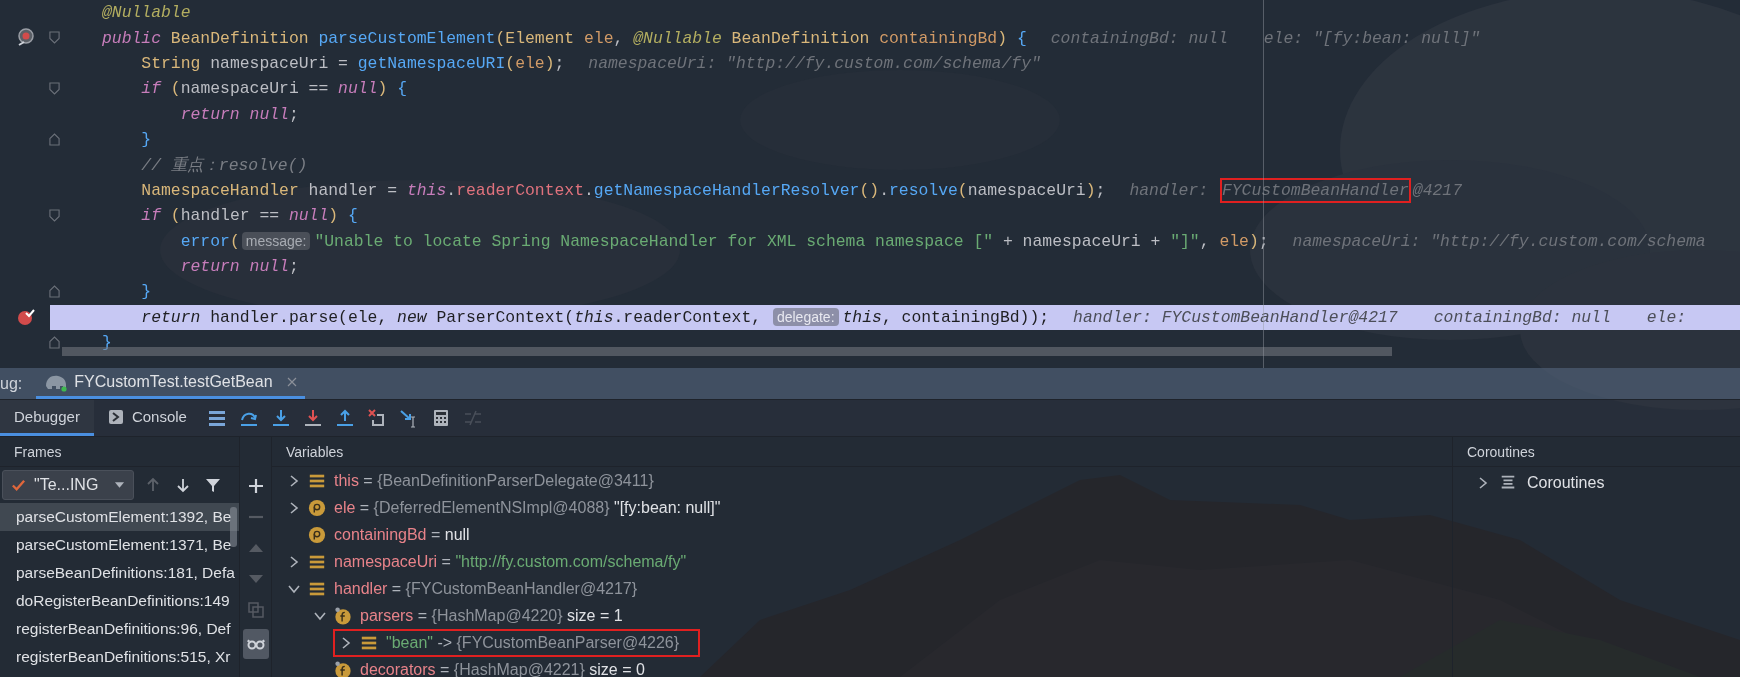 The width and height of the screenshot is (1740, 677). What do you see at coordinates (1235, 317) in the screenshot?
I see `inline-hint: handler: FYCustomBeanHandler@4217` at bounding box center [1235, 317].